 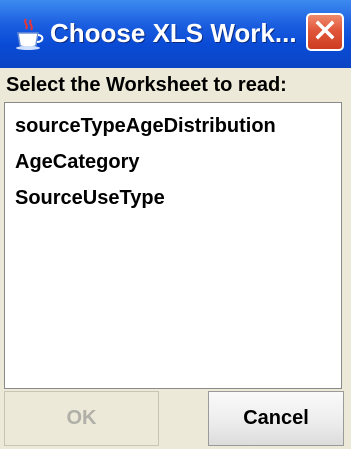 I want to click on close-icon, so click(x=325, y=32).